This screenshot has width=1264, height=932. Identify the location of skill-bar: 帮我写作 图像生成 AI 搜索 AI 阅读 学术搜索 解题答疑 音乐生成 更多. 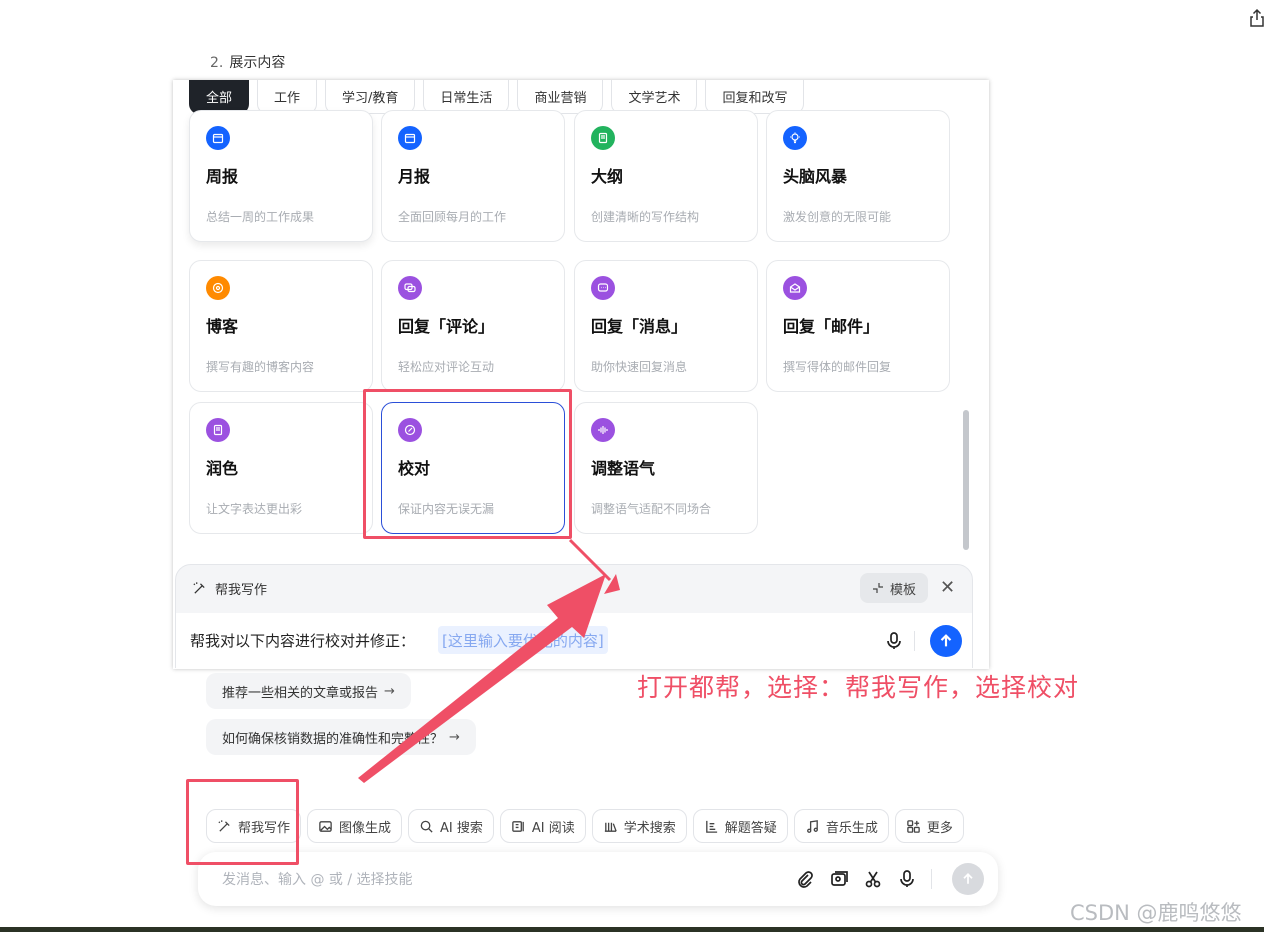
(585, 826).